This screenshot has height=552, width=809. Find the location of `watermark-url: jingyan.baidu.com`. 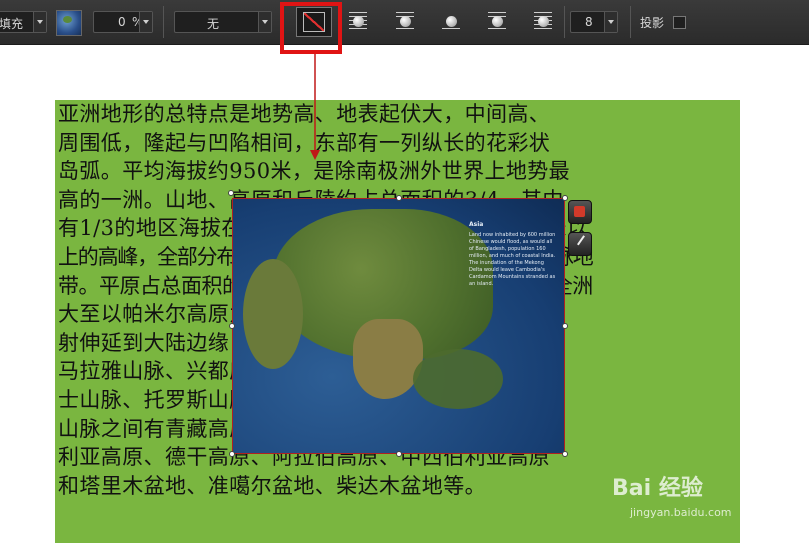

watermark-url: jingyan.baidu.com is located at coordinates (681, 512).